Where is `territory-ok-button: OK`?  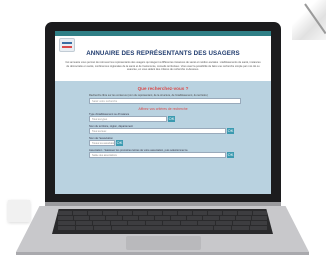 territory-ok-button: OK is located at coordinates (230, 131).